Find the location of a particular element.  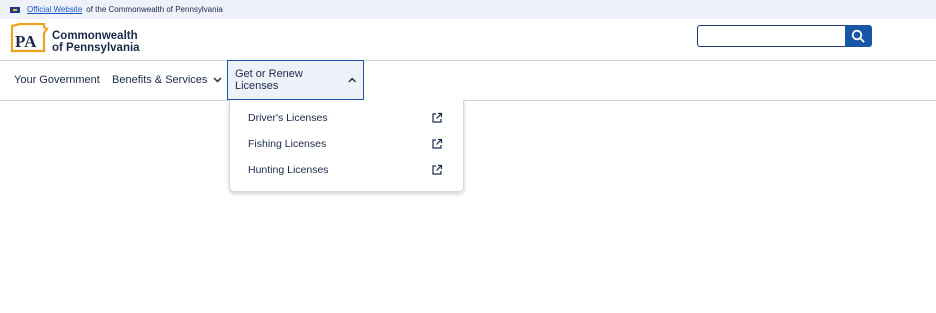

chevron-down-icon is located at coordinates (217, 80).